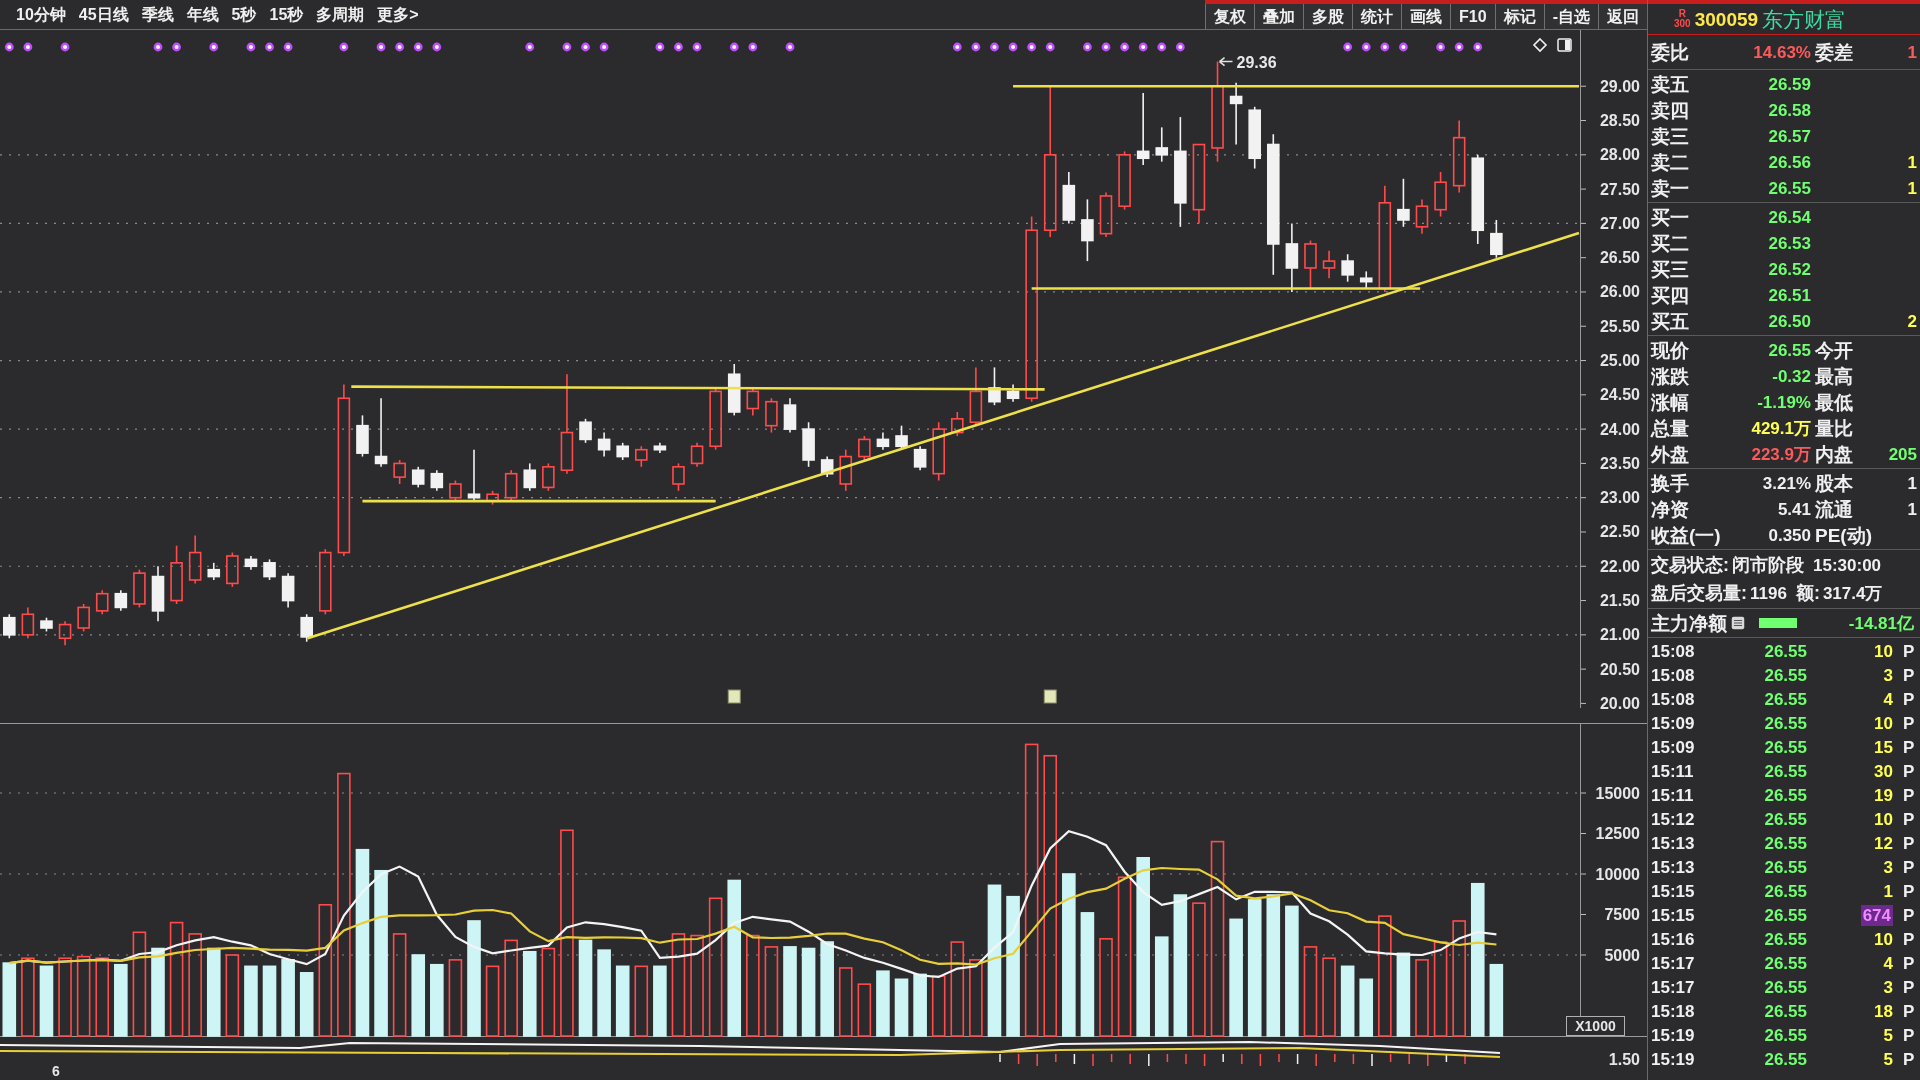 Image resolution: width=1920 pixels, height=1080 pixels. What do you see at coordinates (41, 14) in the screenshot?
I see `period-tab: 10分钟` at bounding box center [41, 14].